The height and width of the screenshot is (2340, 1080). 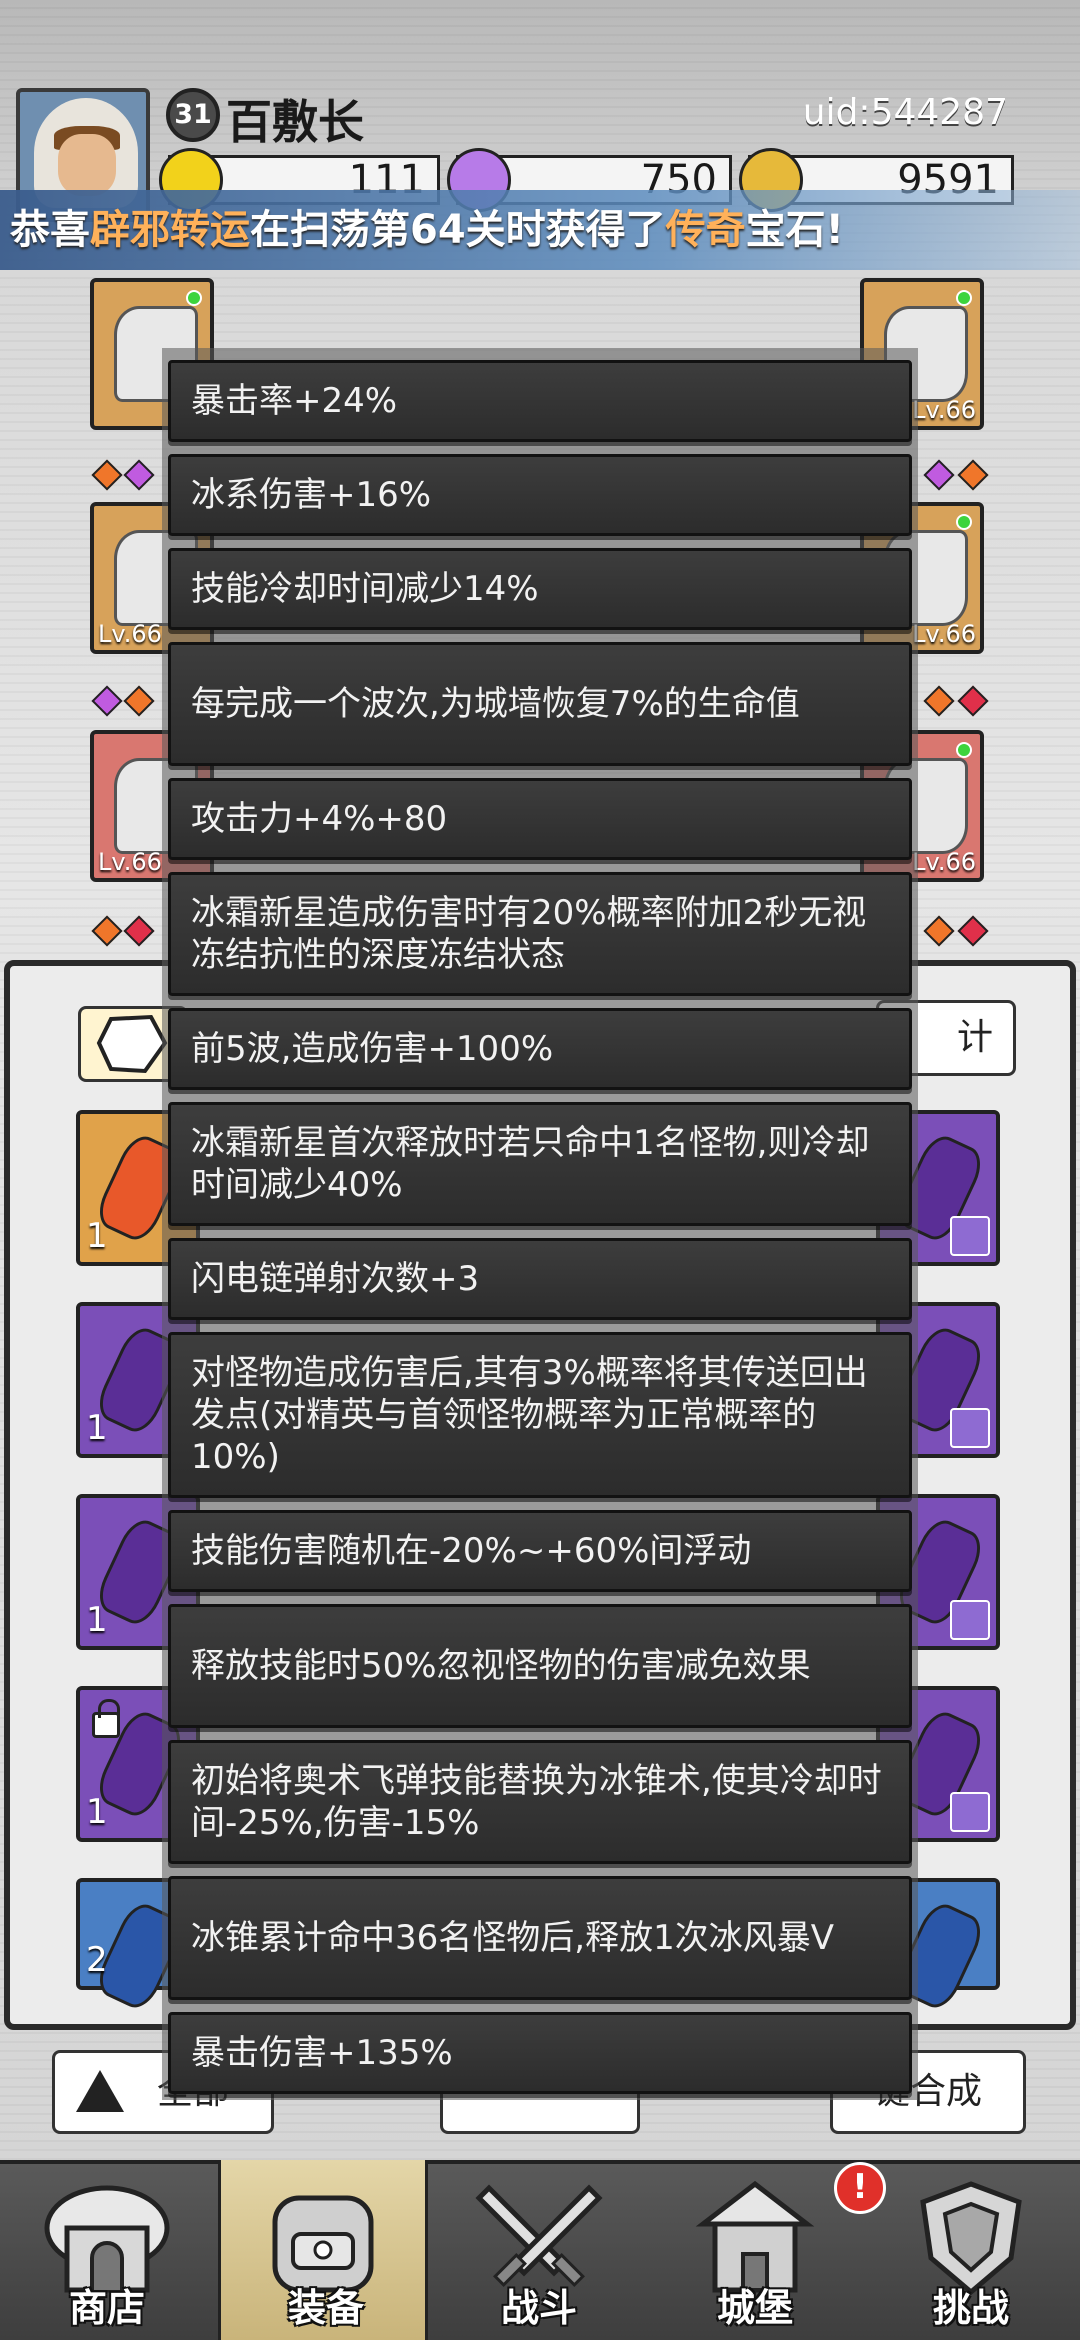 What do you see at coordinates (538, 2308) in the screenshot?
I see `nav-battle-label: 战斗` at bounding box center [538, 2308].